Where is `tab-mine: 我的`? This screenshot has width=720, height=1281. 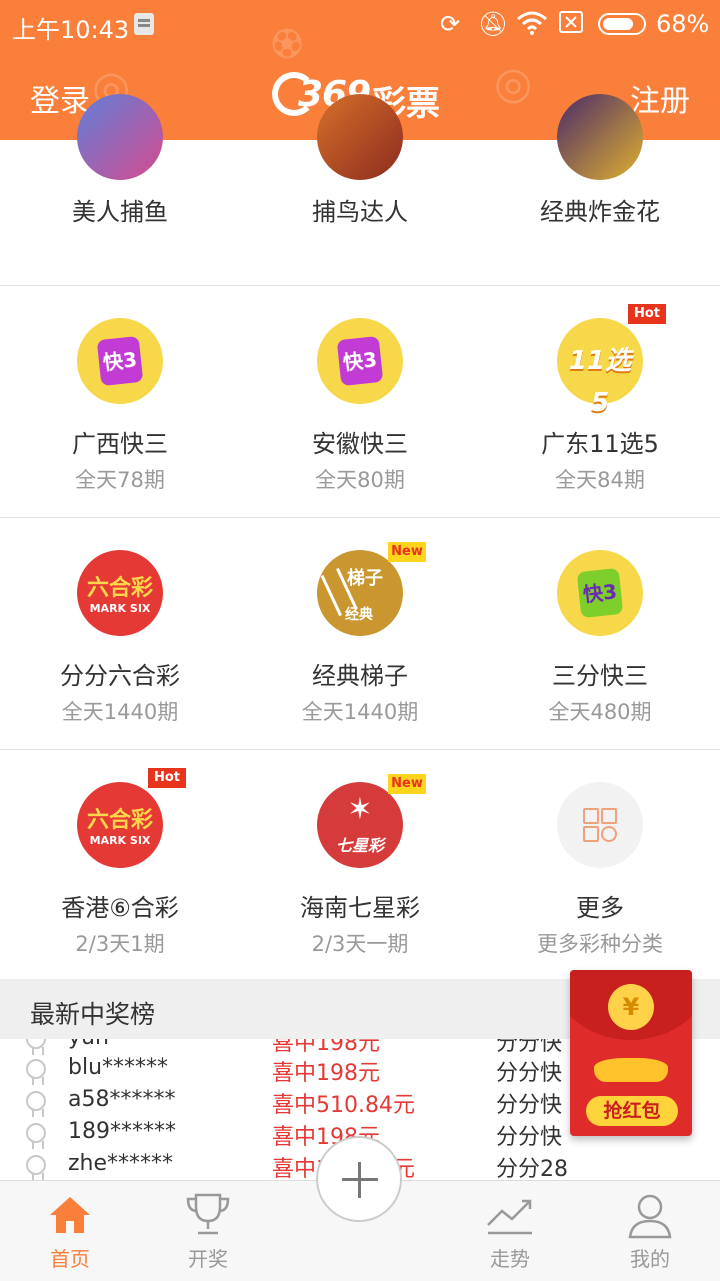
tab-mine: 我的 is located at coordinates (650, 1231).